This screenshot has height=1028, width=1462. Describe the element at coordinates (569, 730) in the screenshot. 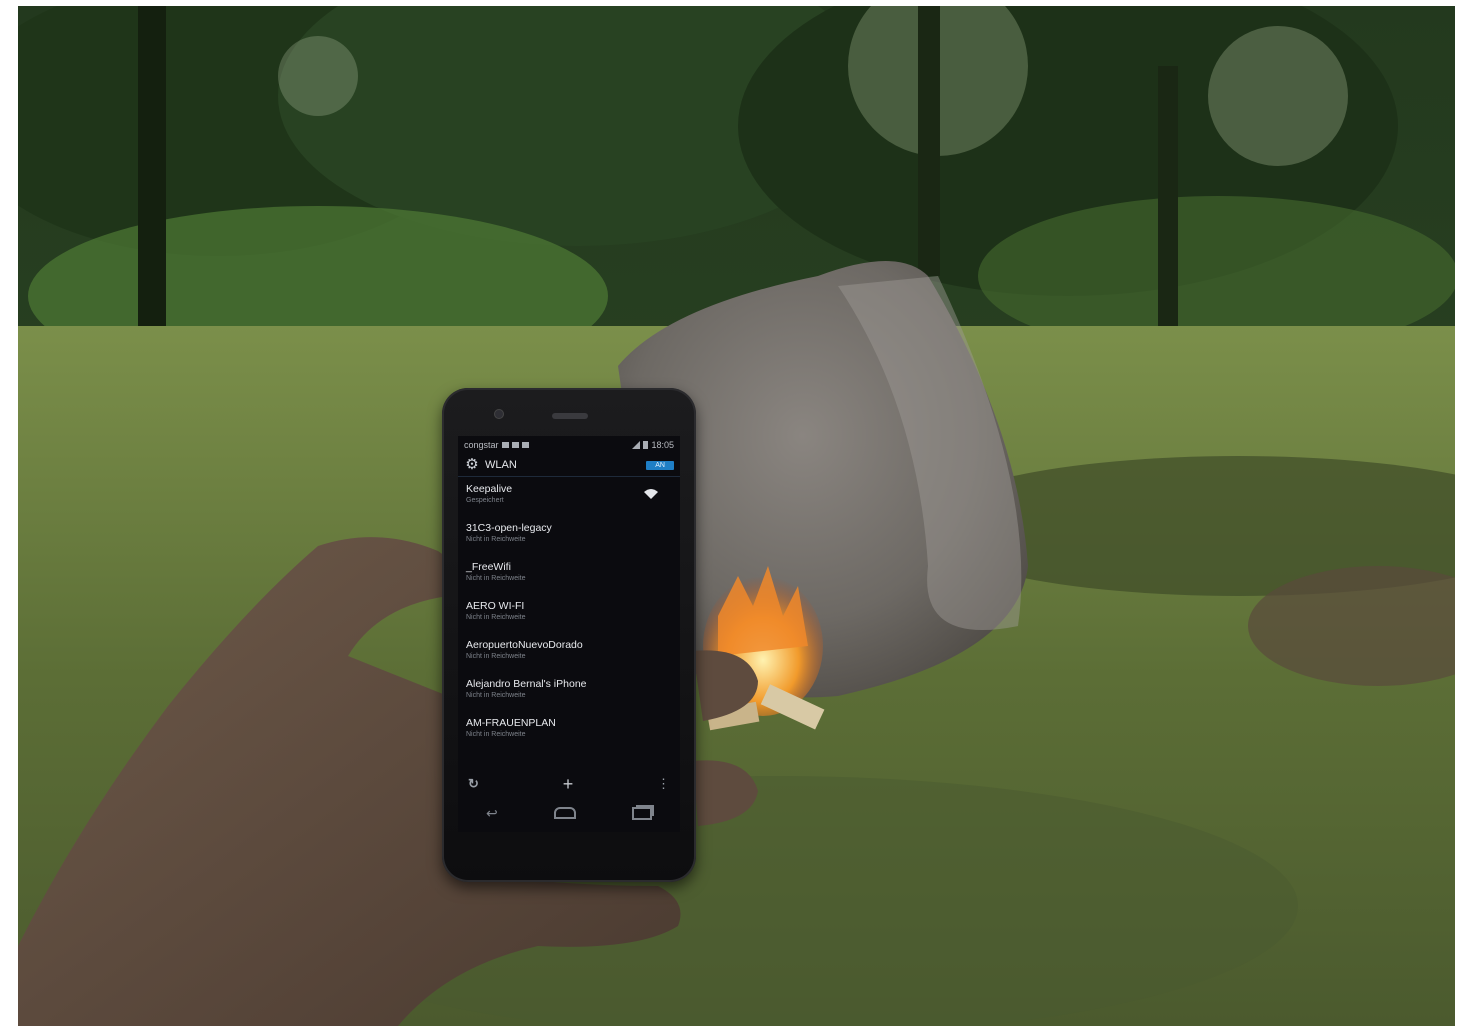

I see `network-item: AM-FRAUENPLAN Nicht in Reichweite` at that location.